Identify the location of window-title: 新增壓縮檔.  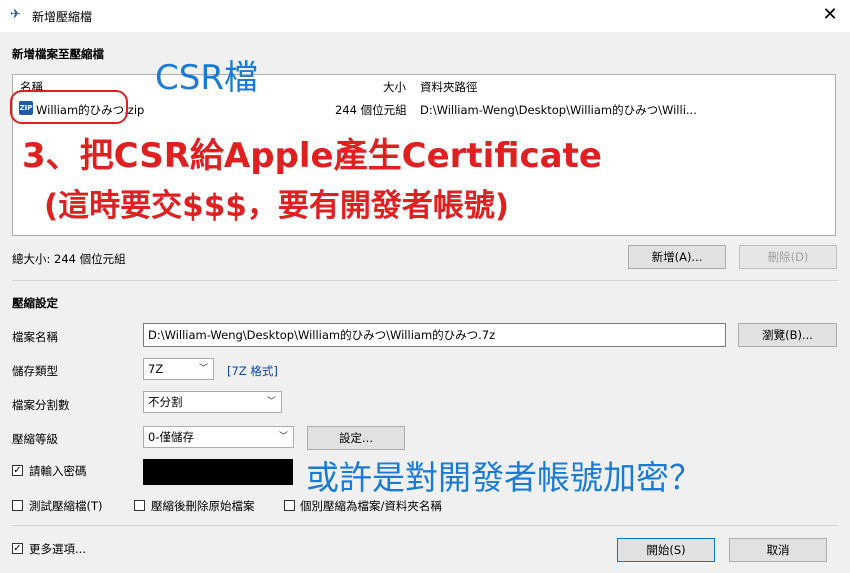
(62, 17).